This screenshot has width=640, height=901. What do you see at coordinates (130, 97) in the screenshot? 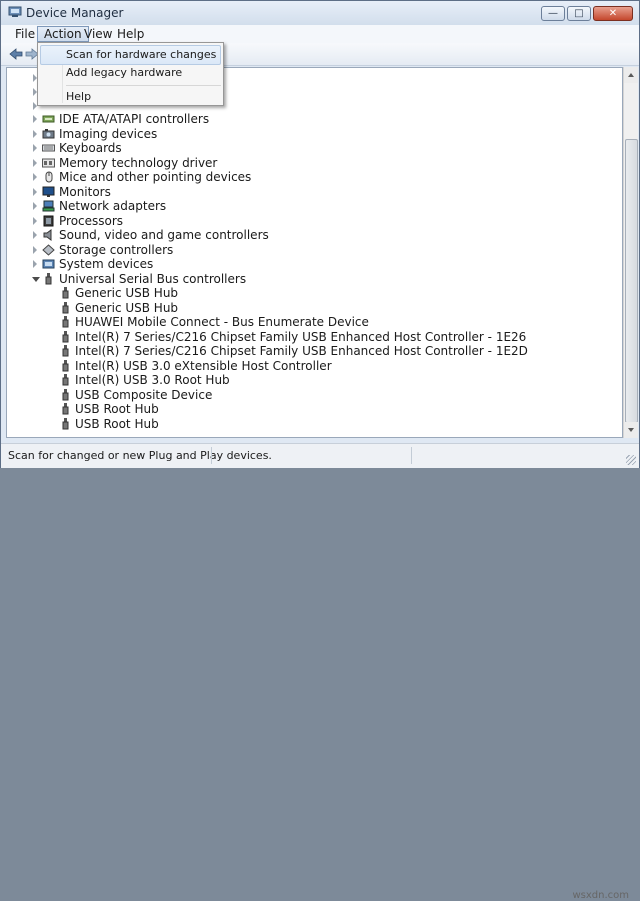
I see `menu-item-help: Help` at bounding box center [130, 97].